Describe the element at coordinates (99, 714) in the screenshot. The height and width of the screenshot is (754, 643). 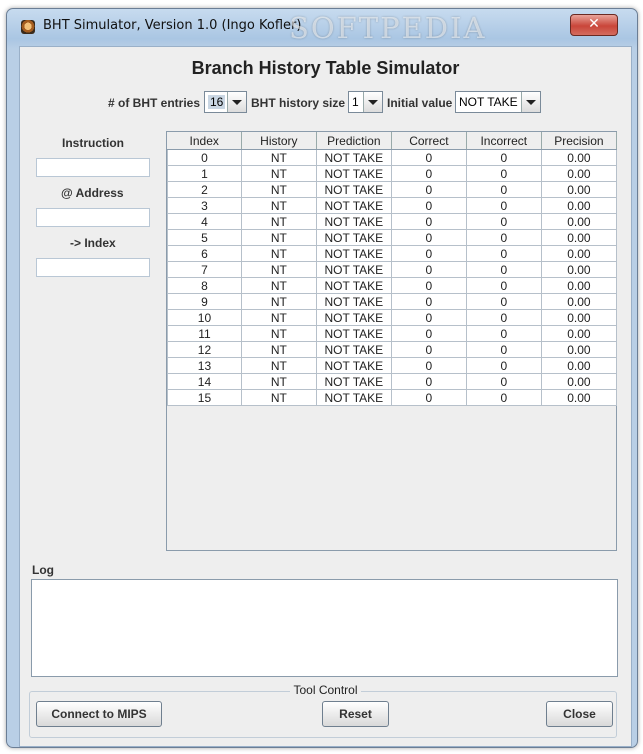
I see `connect-to-mips-button: Connect to MIPS` at that location.